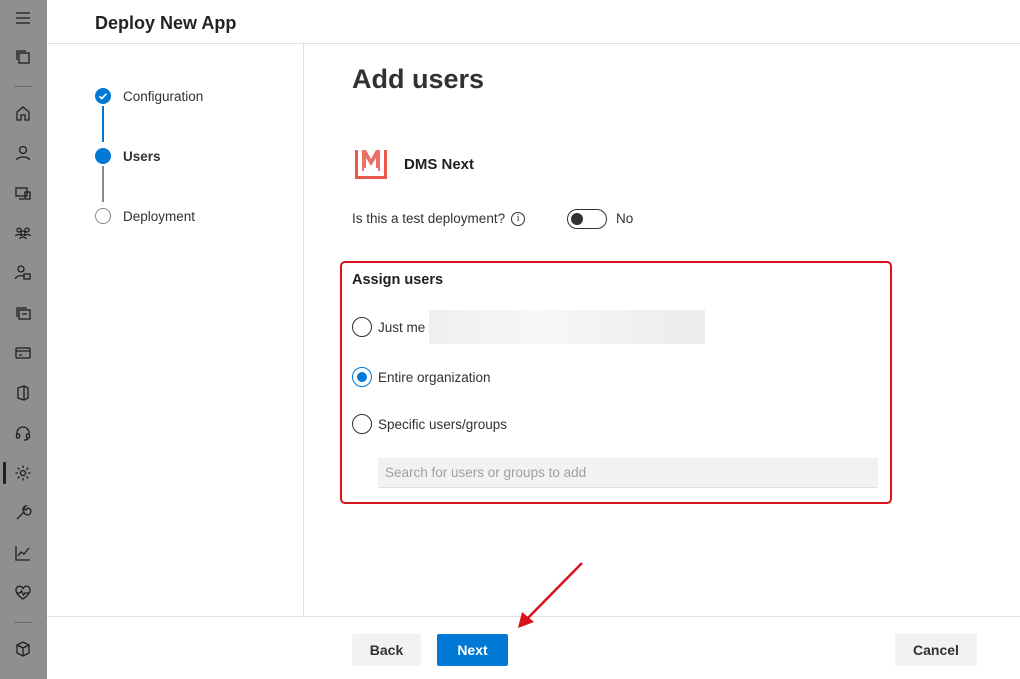 The width and height of the screenshot is (1020, 679). Describe the element at coordinates (23, 513) in the screenshot. I see `setup-icon` at that location.